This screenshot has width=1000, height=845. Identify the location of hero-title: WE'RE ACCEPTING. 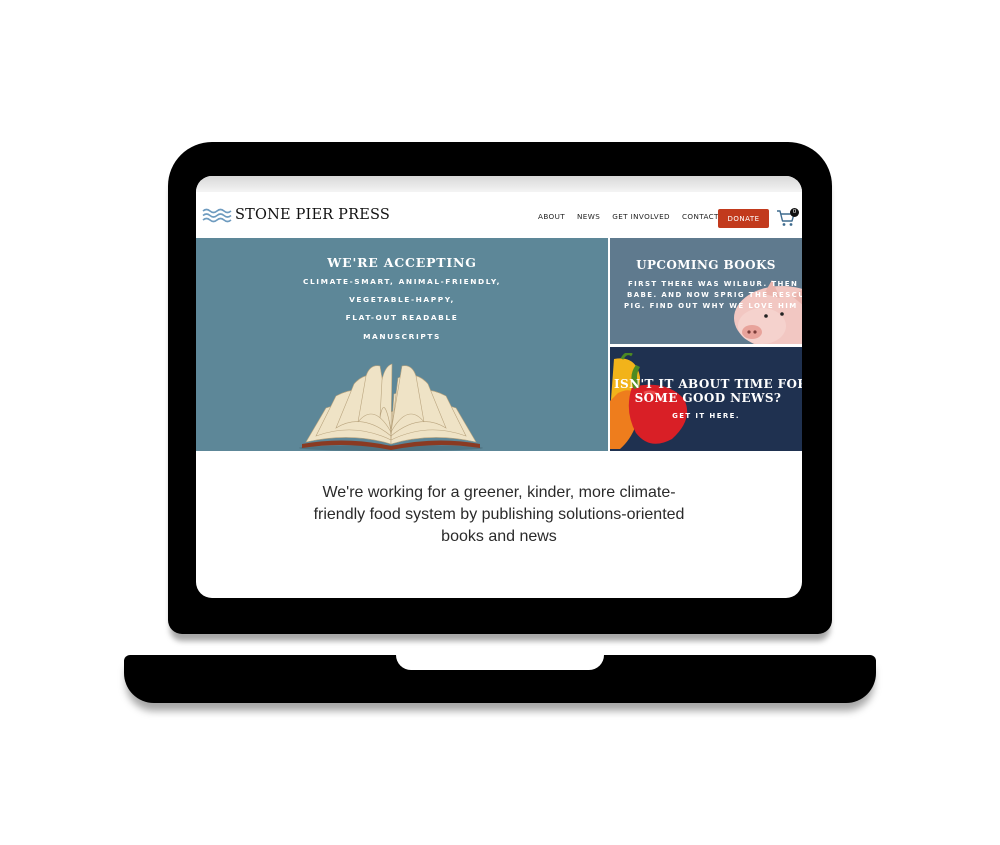
(402, 262).